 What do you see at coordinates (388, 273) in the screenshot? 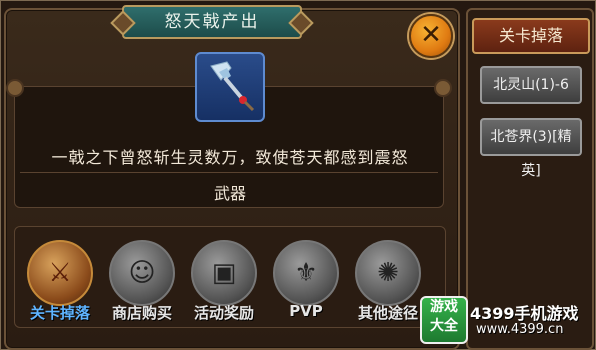
I see `swirl-icon: ✺` at bounding box center [388, 273].